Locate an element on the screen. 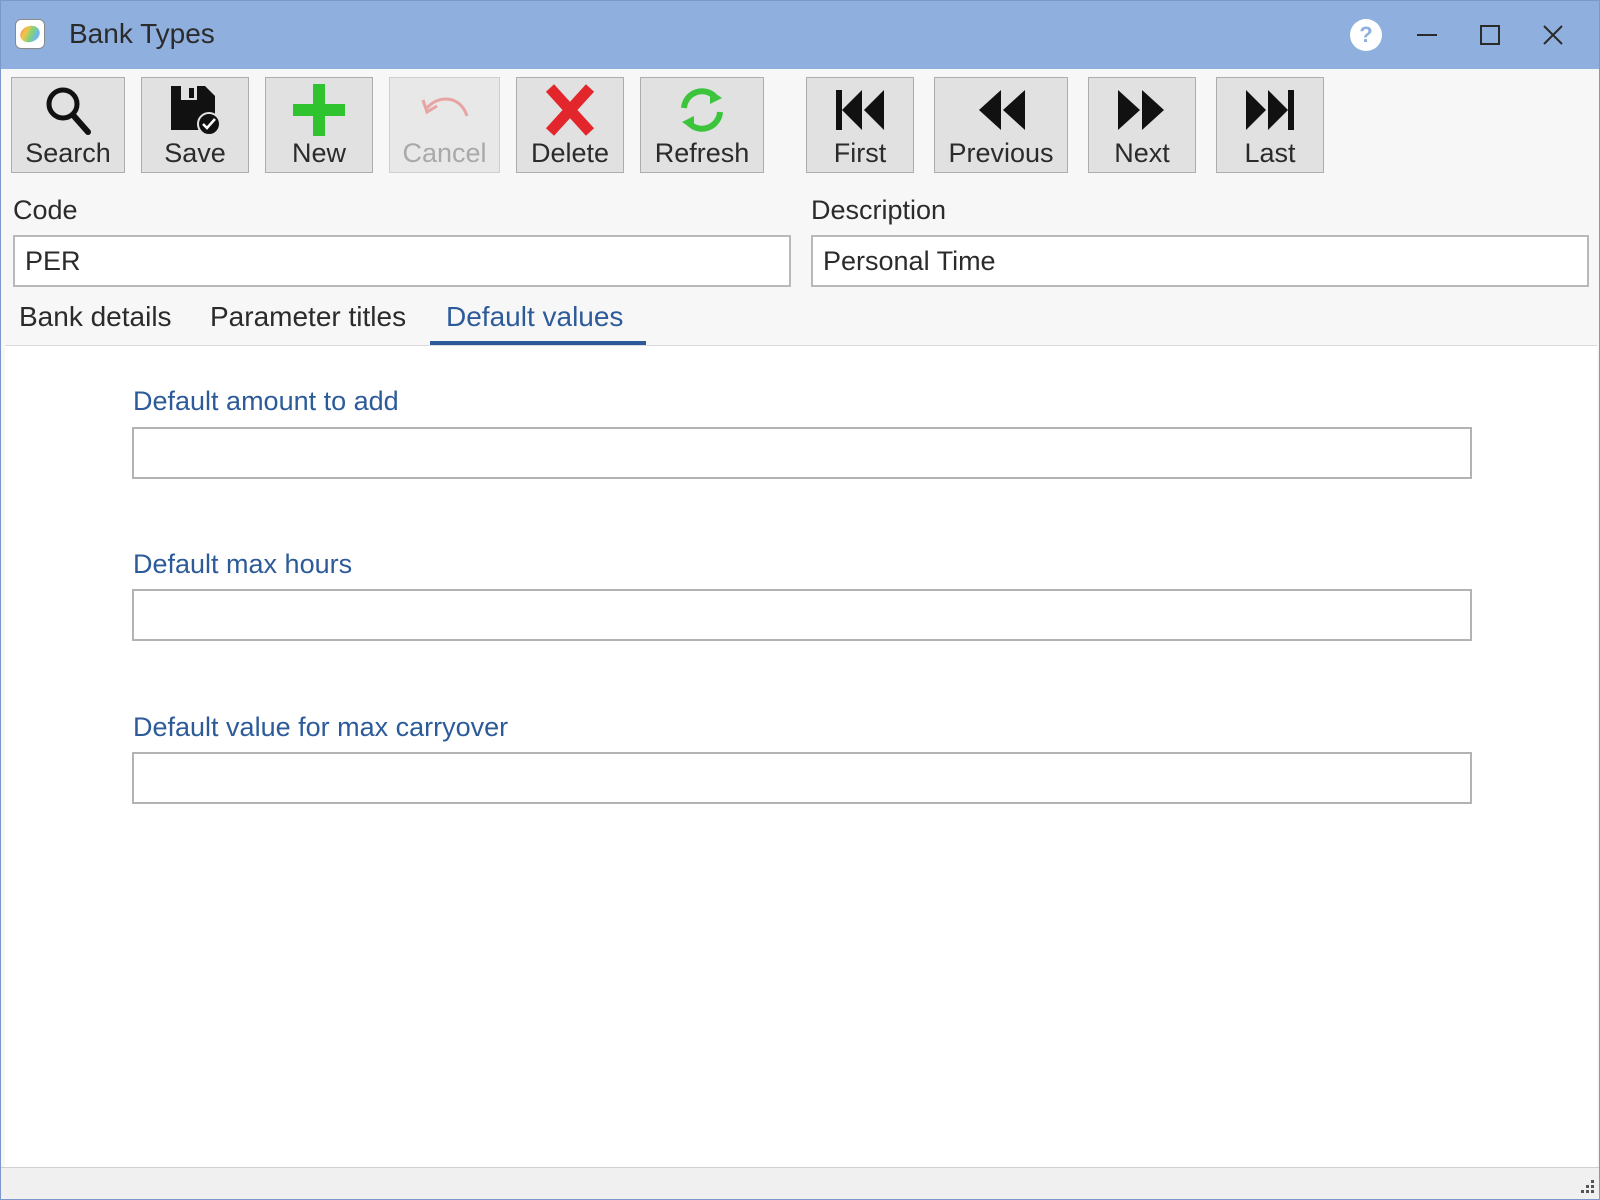 The image size is (1600, 1200). first-label: First is located at coordinates (860, 153).